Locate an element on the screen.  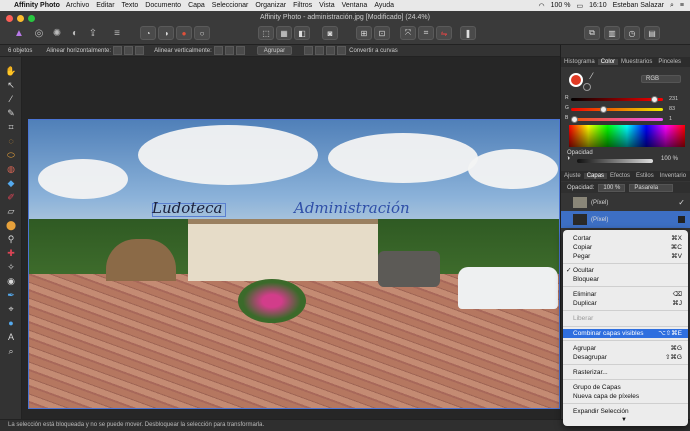
paint-mixer-tool-icon: ✎ is located at coordinates (11, 113).